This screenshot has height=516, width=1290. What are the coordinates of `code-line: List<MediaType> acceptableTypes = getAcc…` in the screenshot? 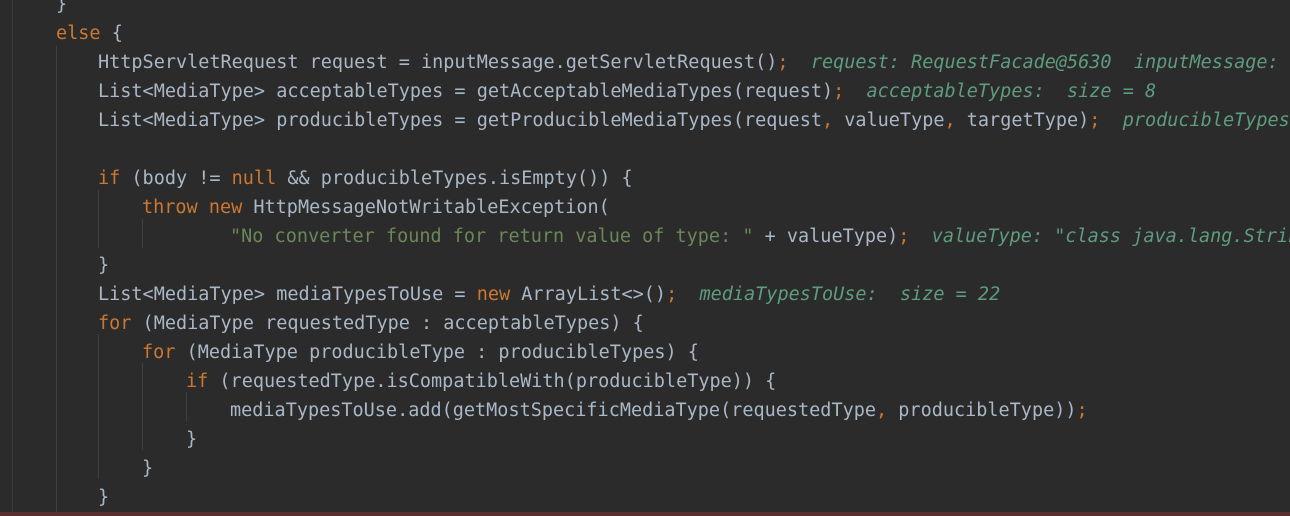 It's located at (627, 91).